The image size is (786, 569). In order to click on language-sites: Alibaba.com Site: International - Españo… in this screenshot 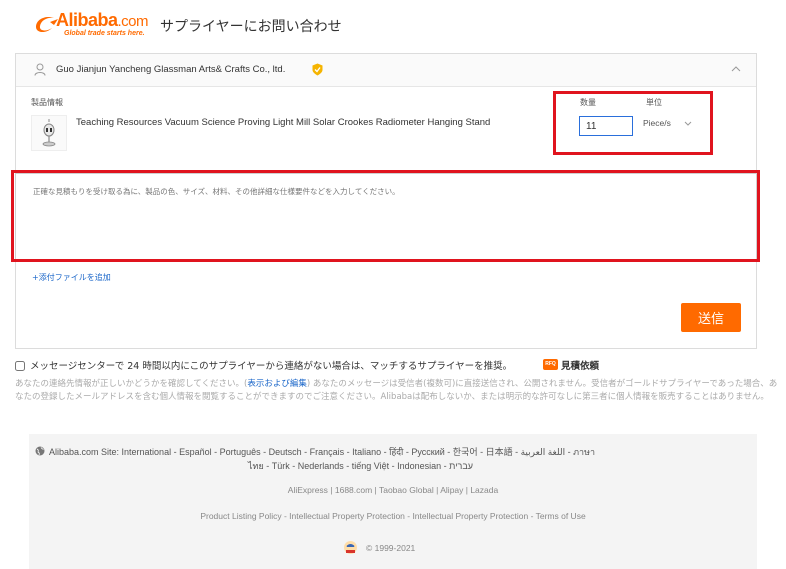, I will do `click(322, 452)`.